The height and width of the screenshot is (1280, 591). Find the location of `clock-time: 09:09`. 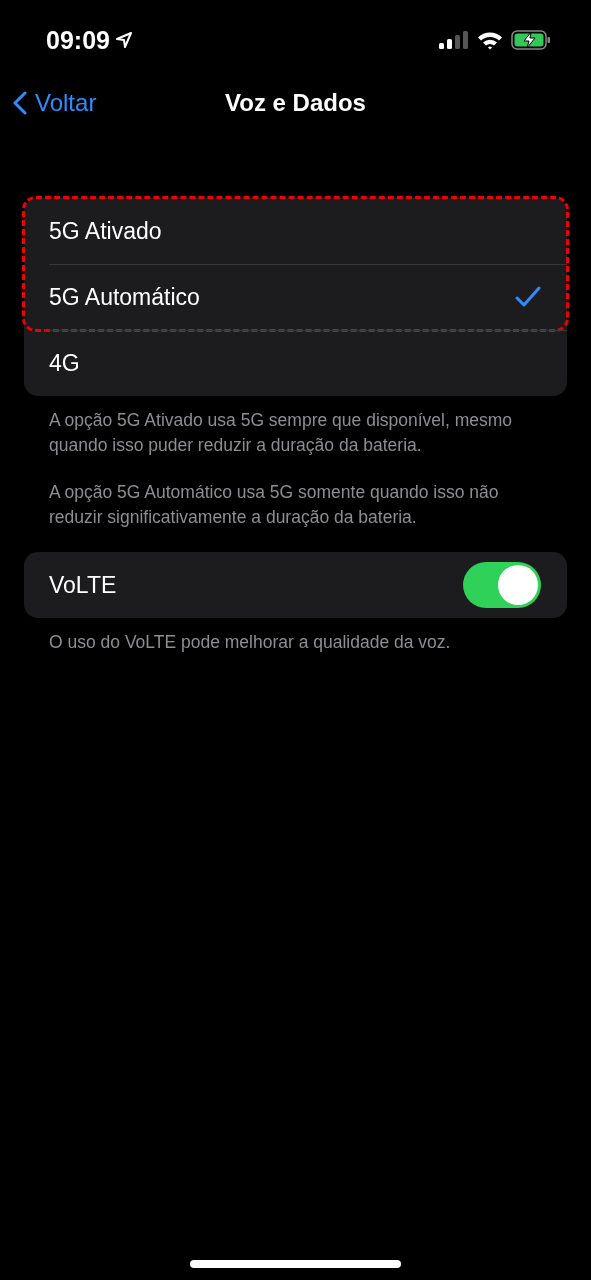

clock-time: 09:09 is located at coordinates (78, 40).